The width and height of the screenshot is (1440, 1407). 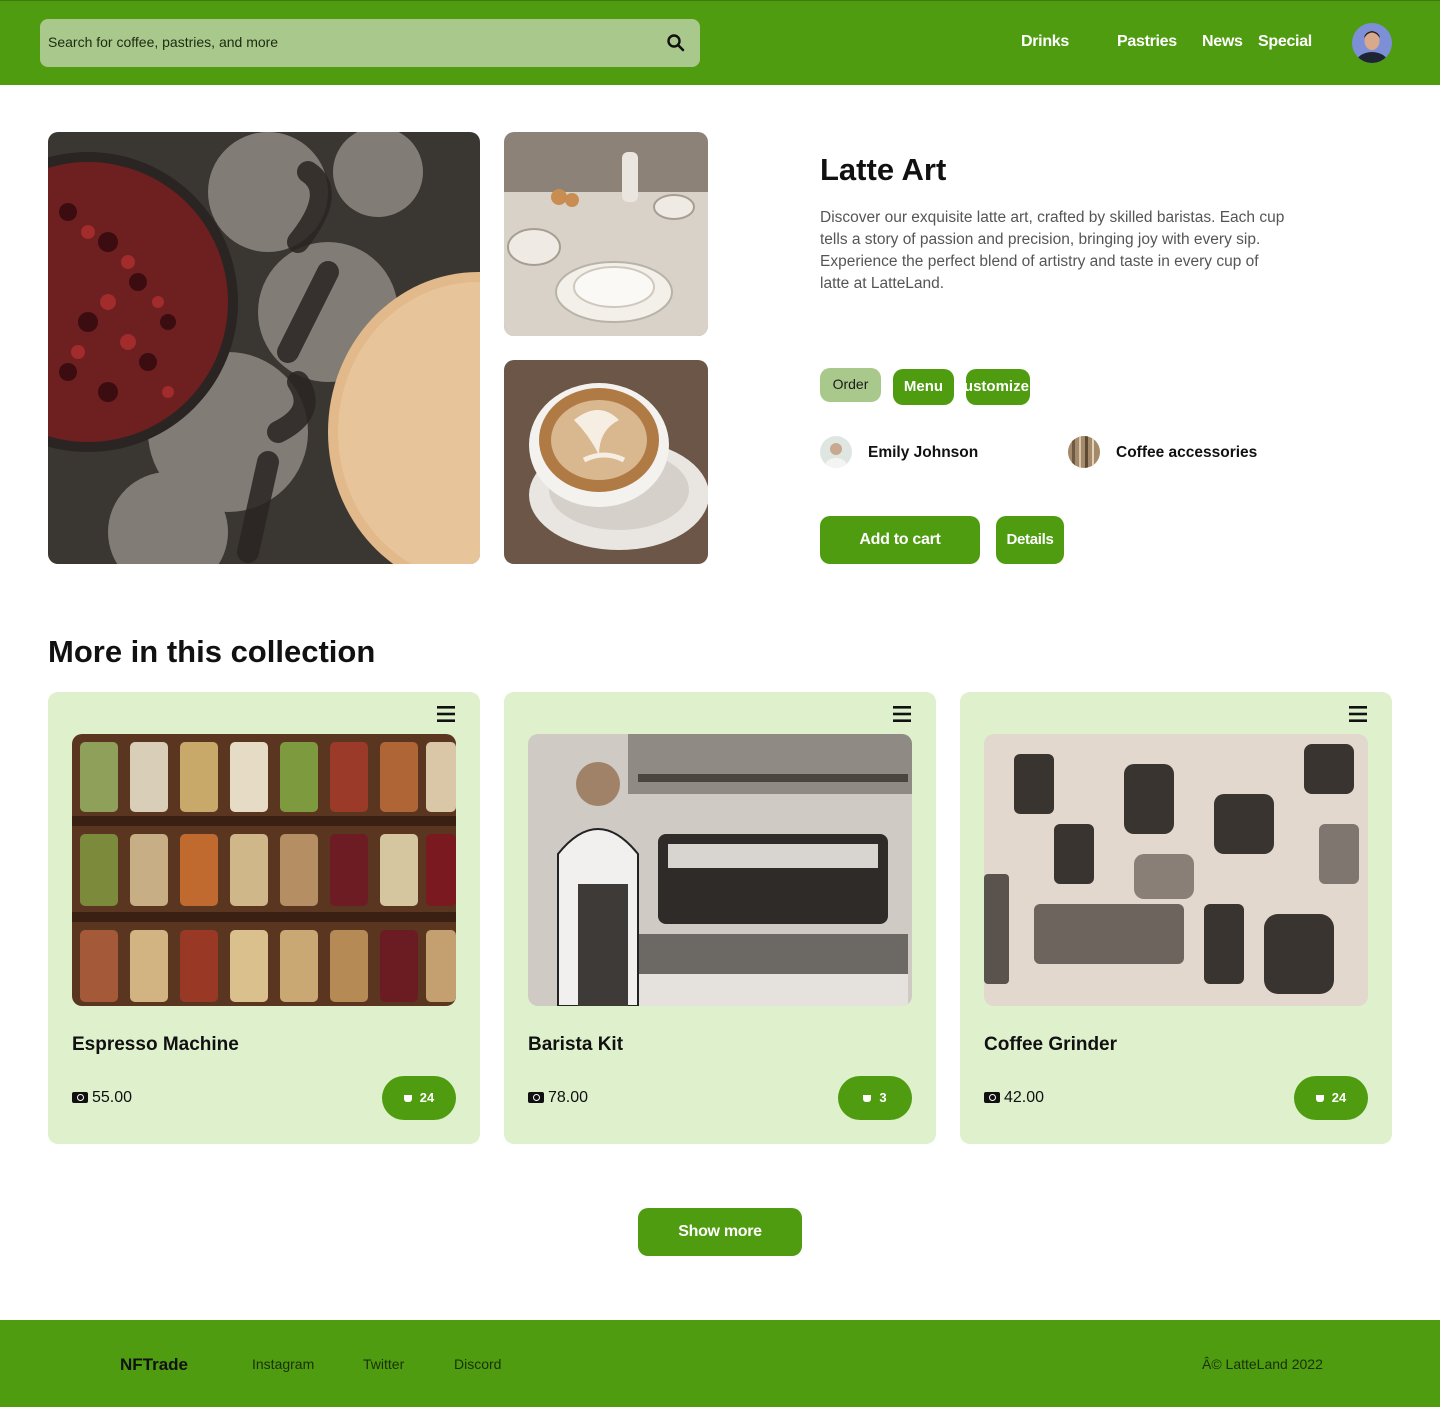 I want to click on add-to-cart-button: Add to cart, so click(x=900, y=540).